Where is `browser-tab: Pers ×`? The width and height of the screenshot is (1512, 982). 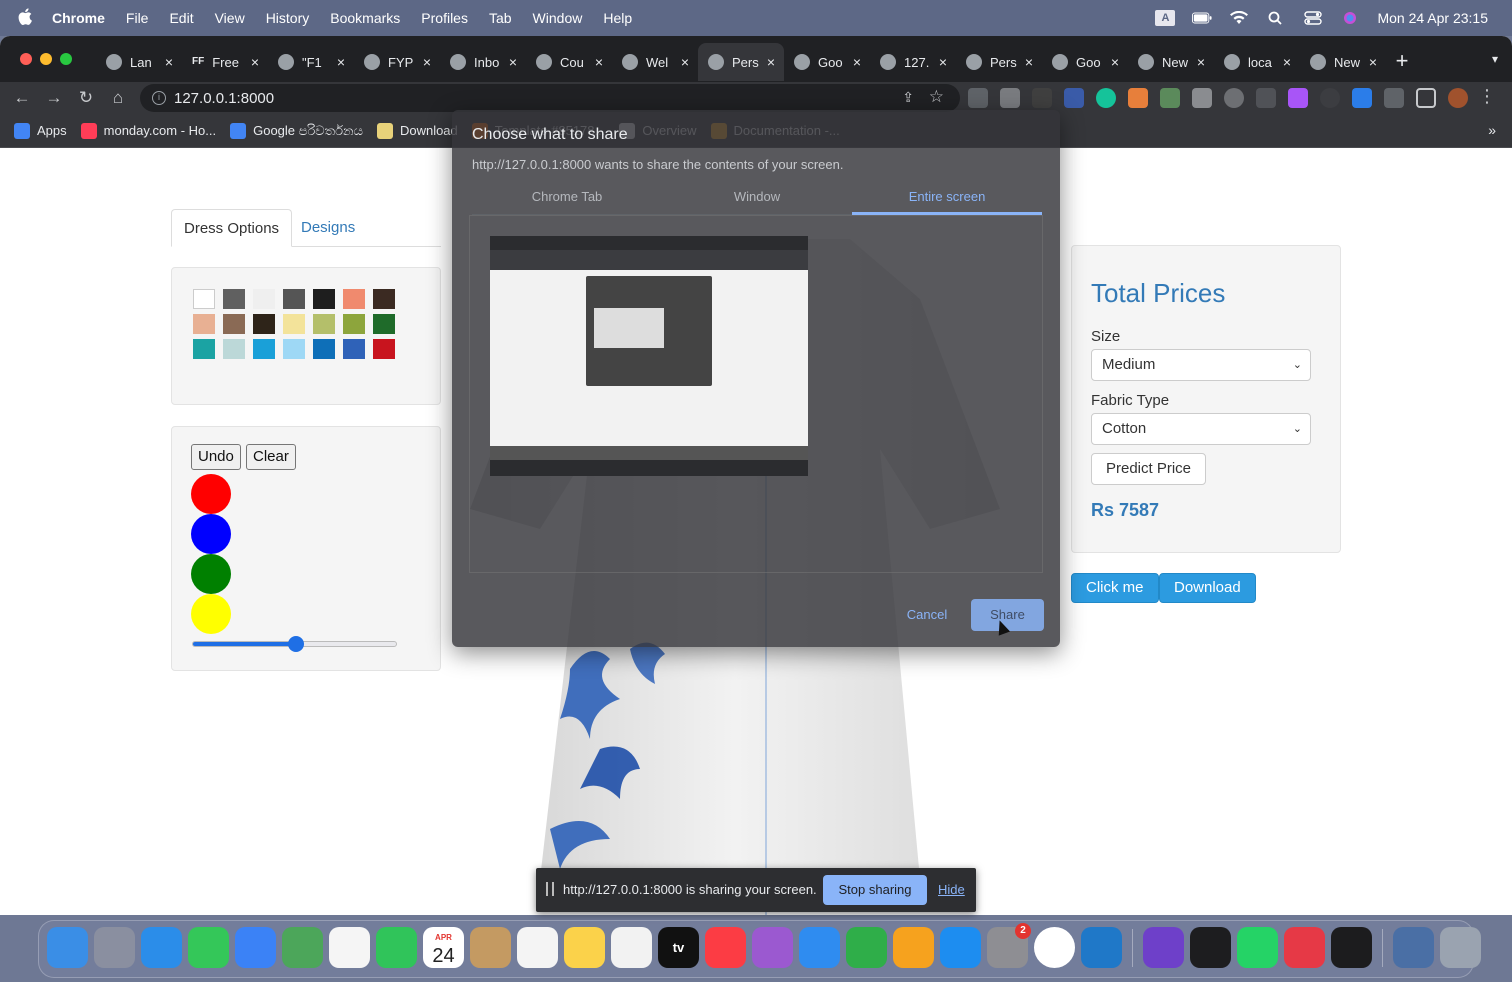
browser-tab: Pers × is located at coordinates (741, 62).